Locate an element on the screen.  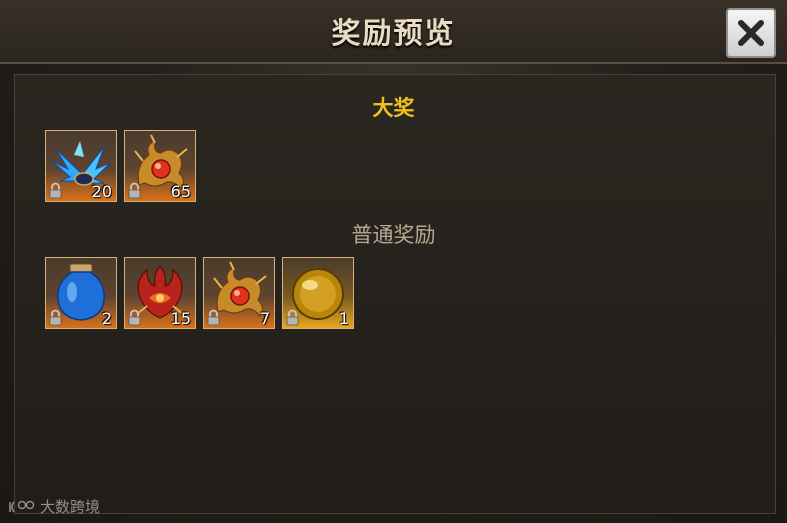
window-header: 奖励预览 is located at coordinates (393, 32).